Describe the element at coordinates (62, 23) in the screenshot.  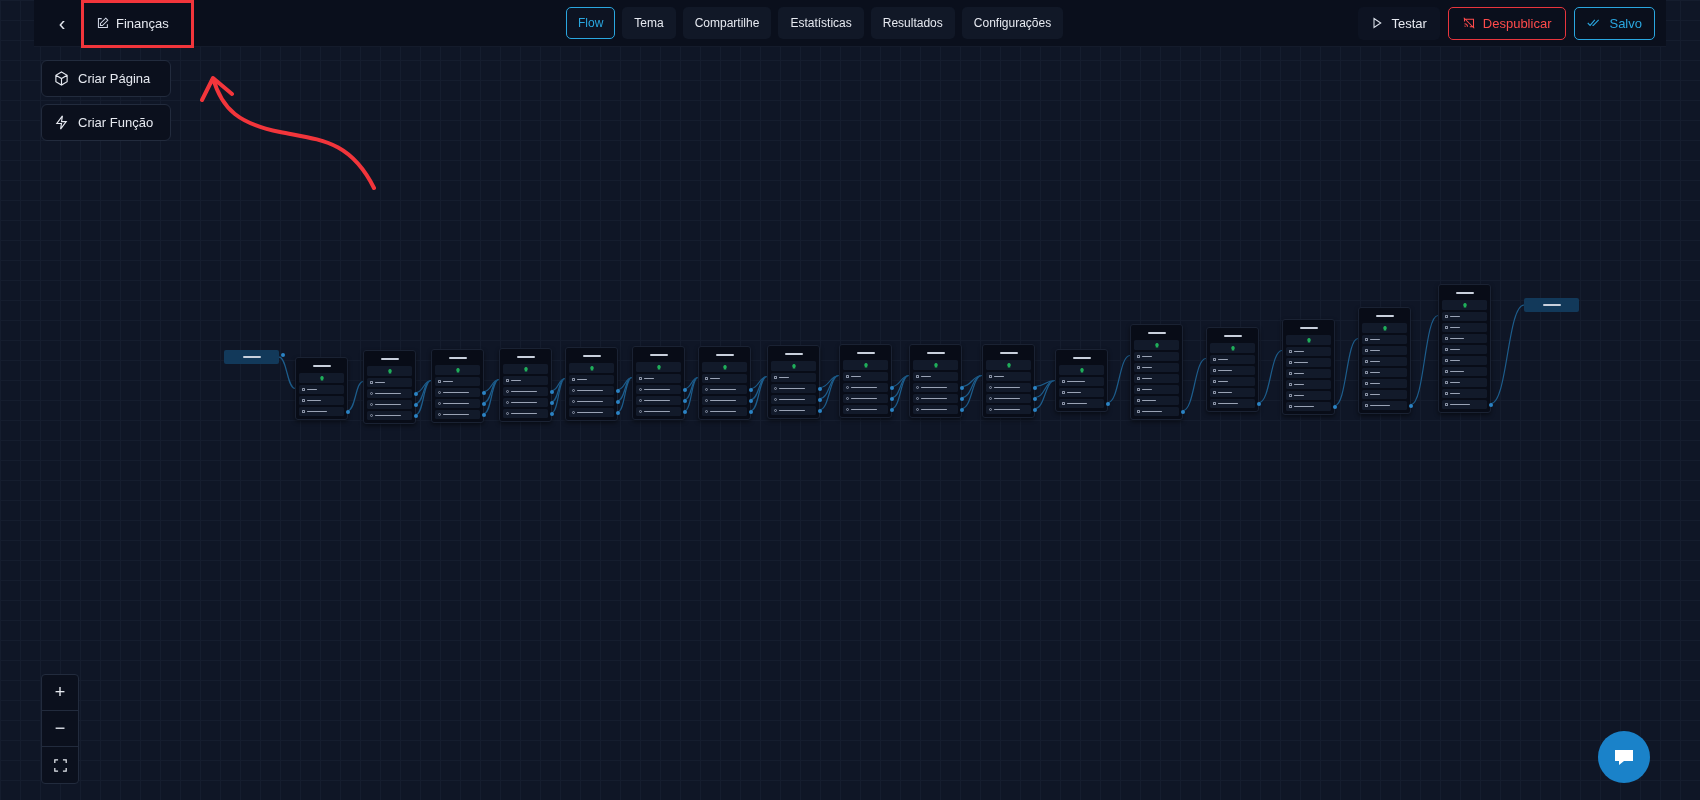
I see `back-button: ‹` at that location.